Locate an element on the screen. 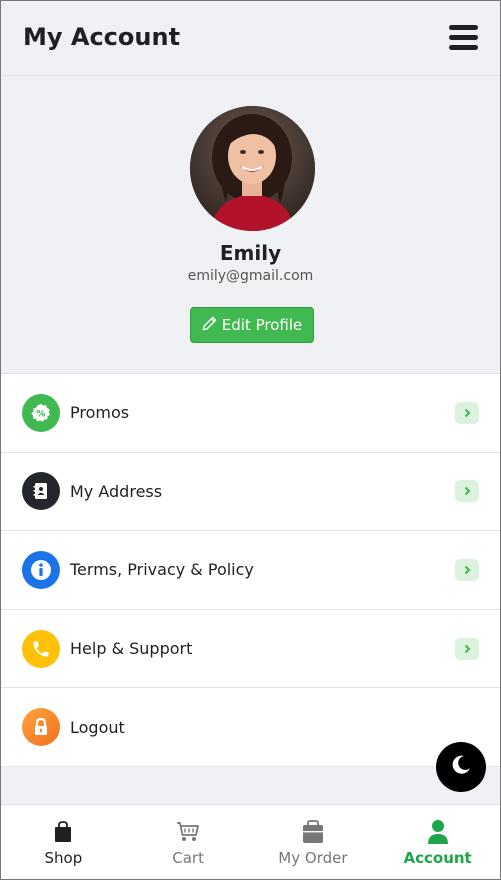 The image size is (501, 880). avatar is located at coordinates (252, 168).